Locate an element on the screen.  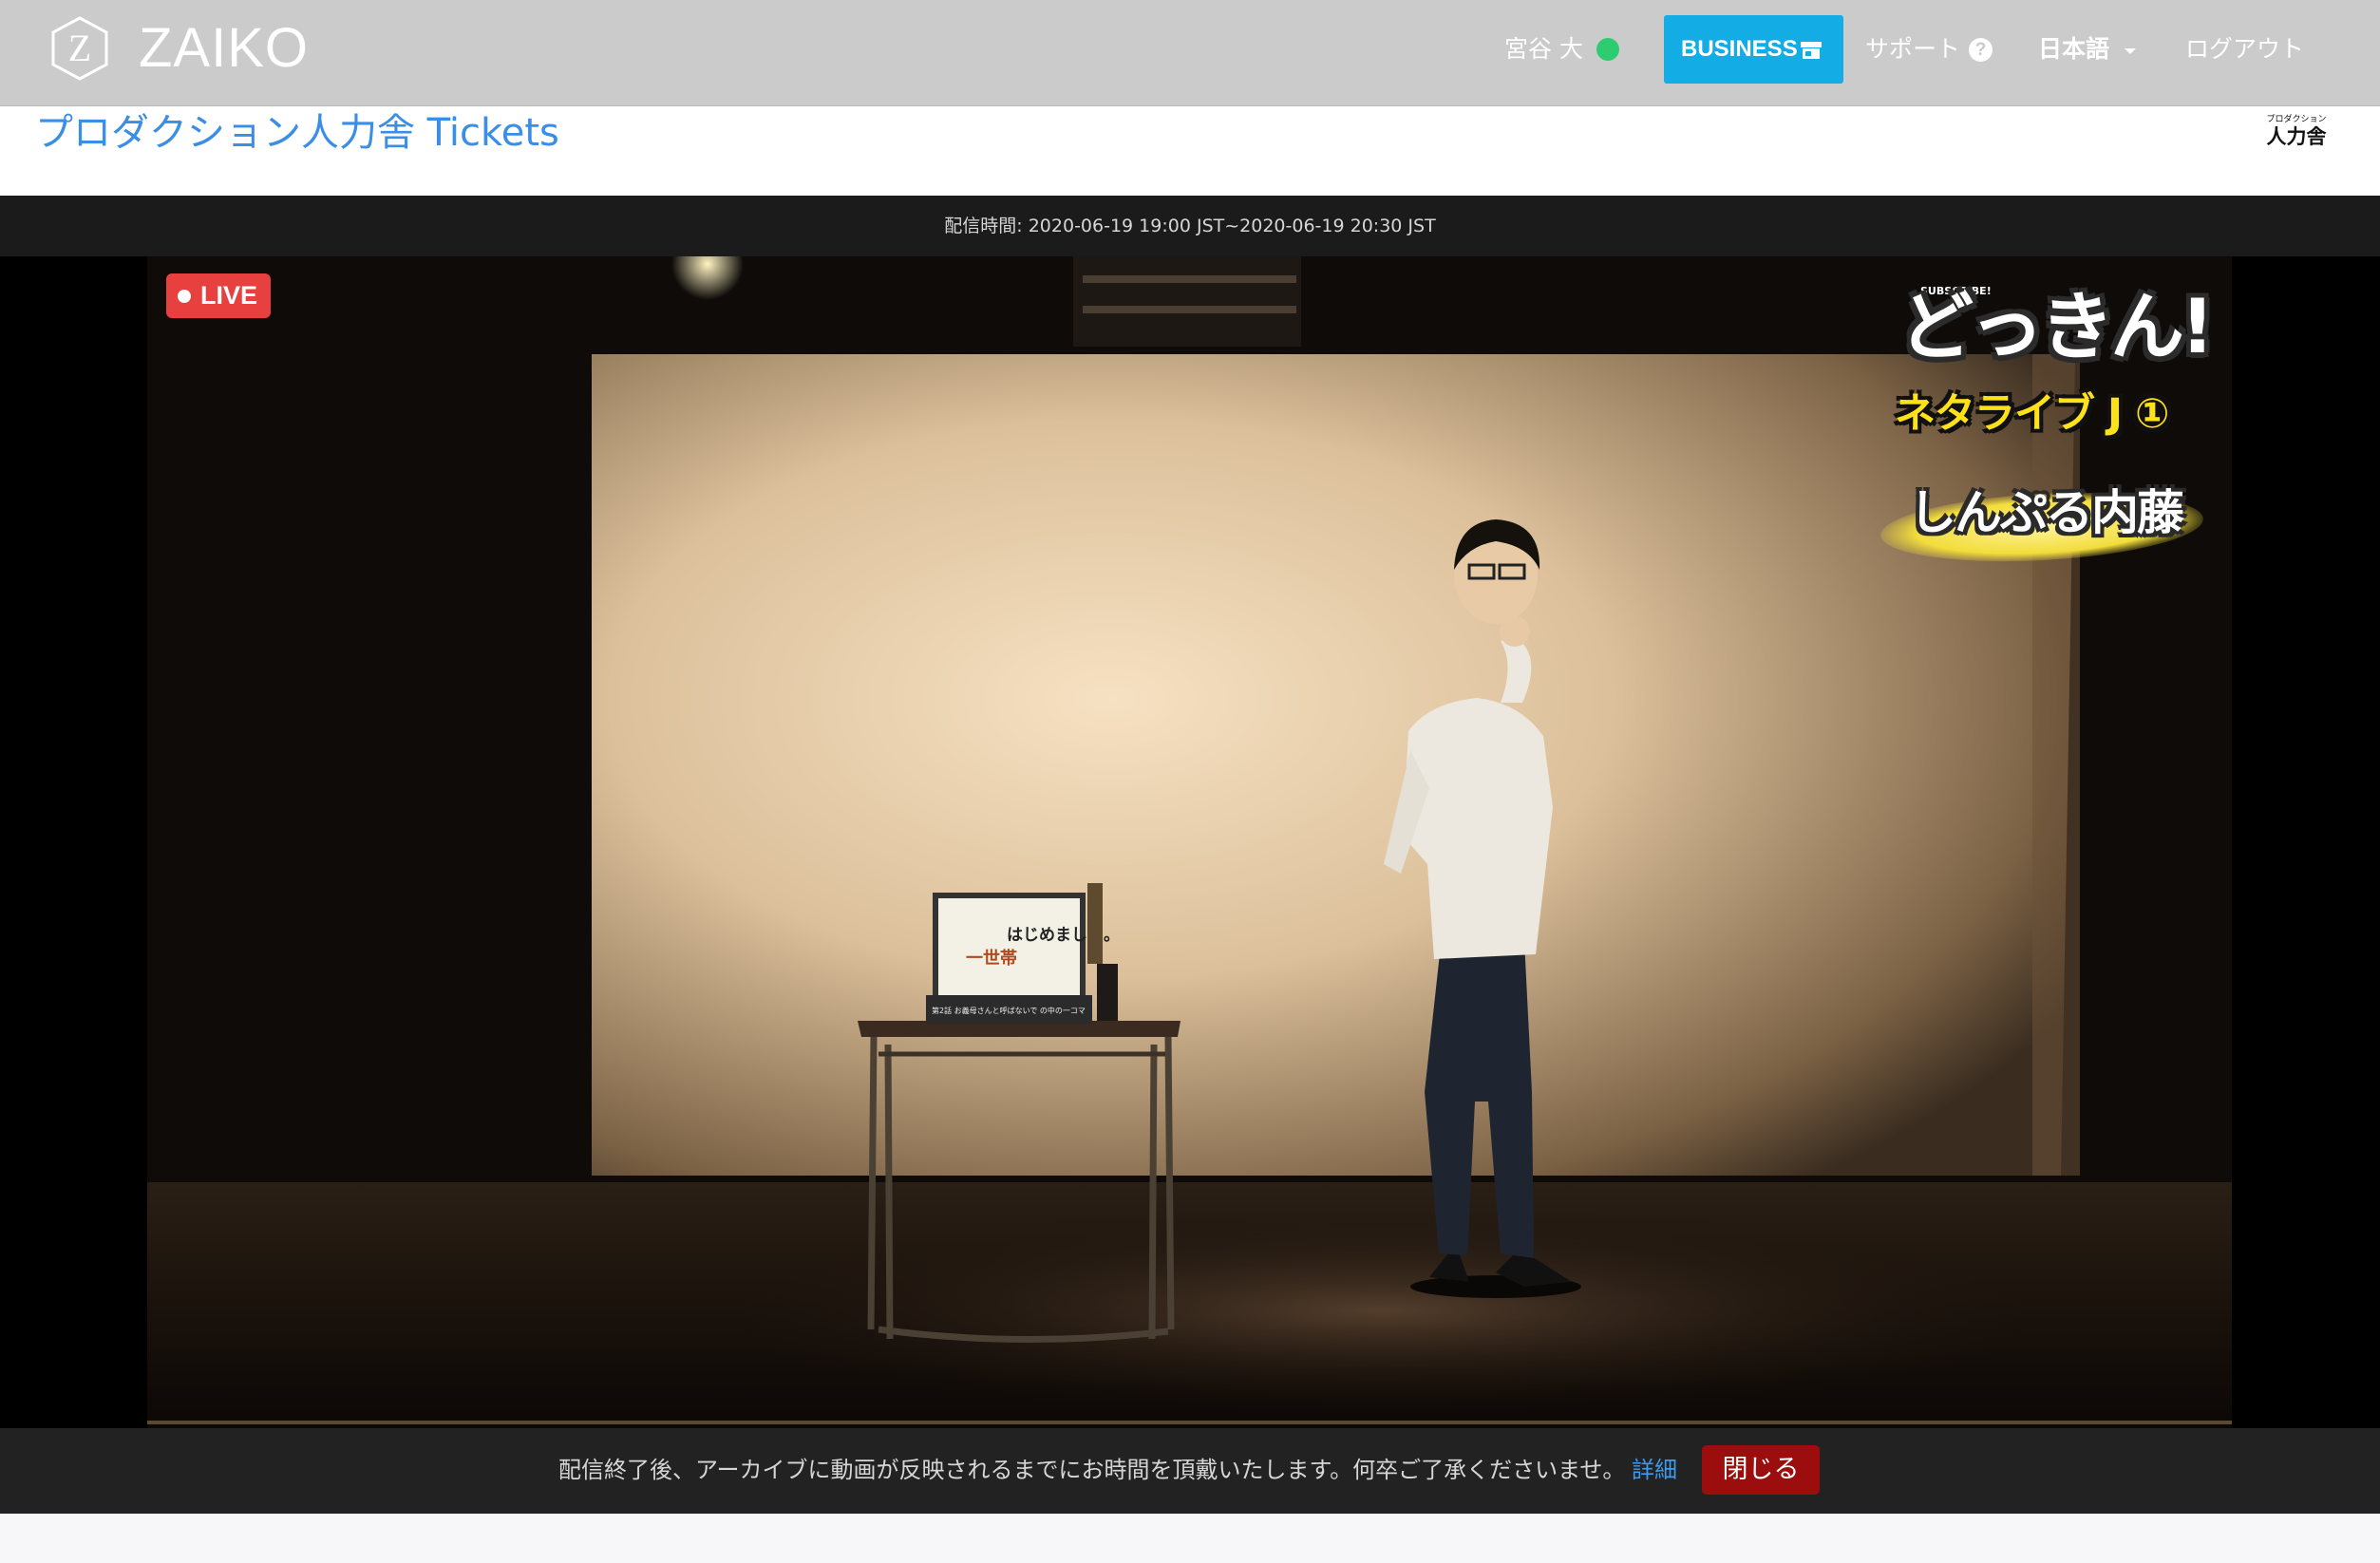
help-icon: ? is located at coordinates (1981, 50).